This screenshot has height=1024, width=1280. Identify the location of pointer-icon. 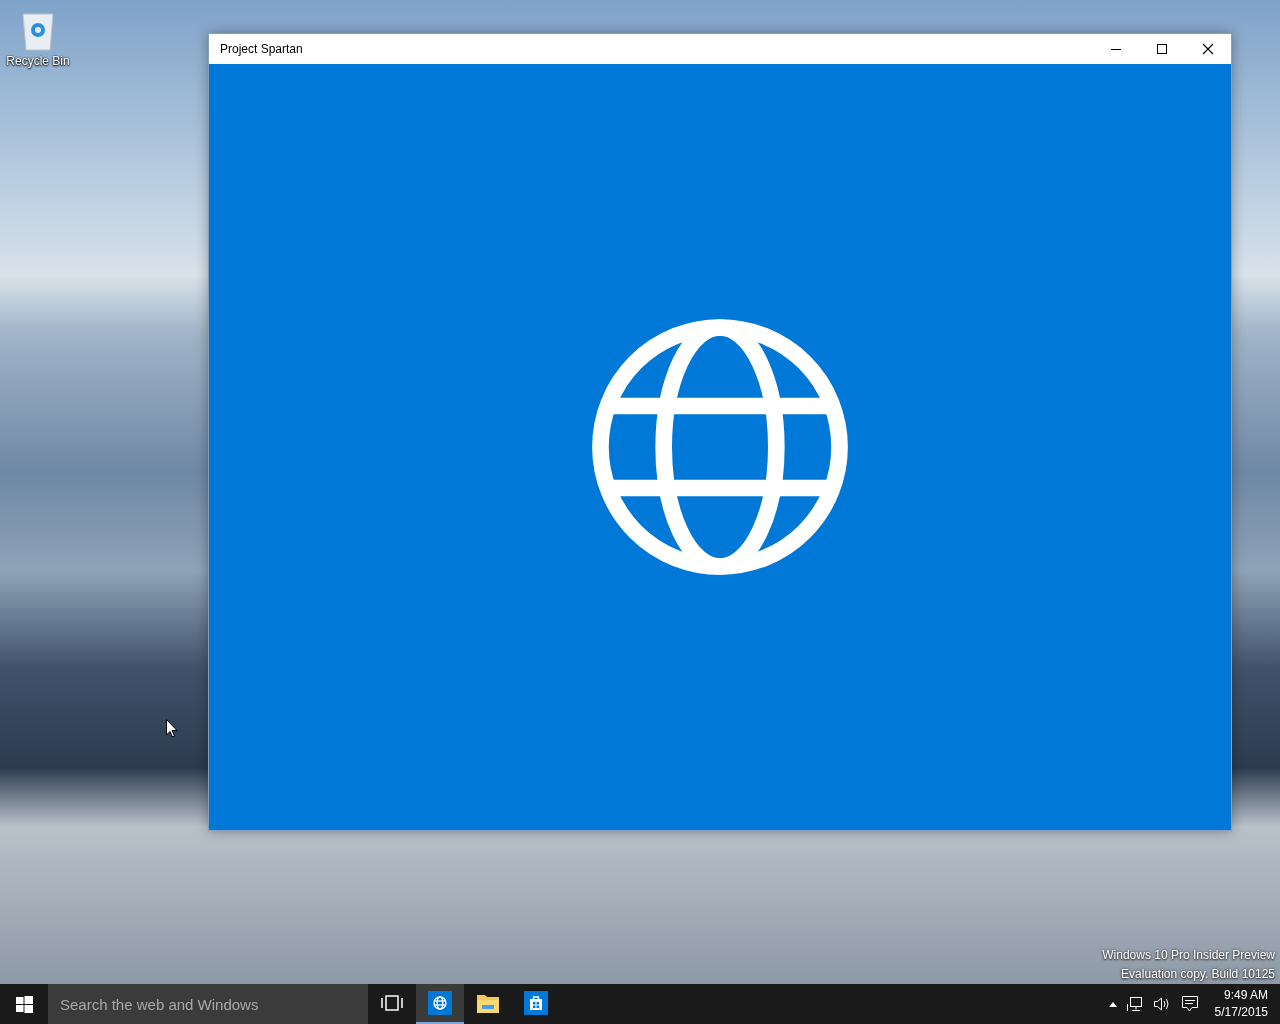
(172, 728).